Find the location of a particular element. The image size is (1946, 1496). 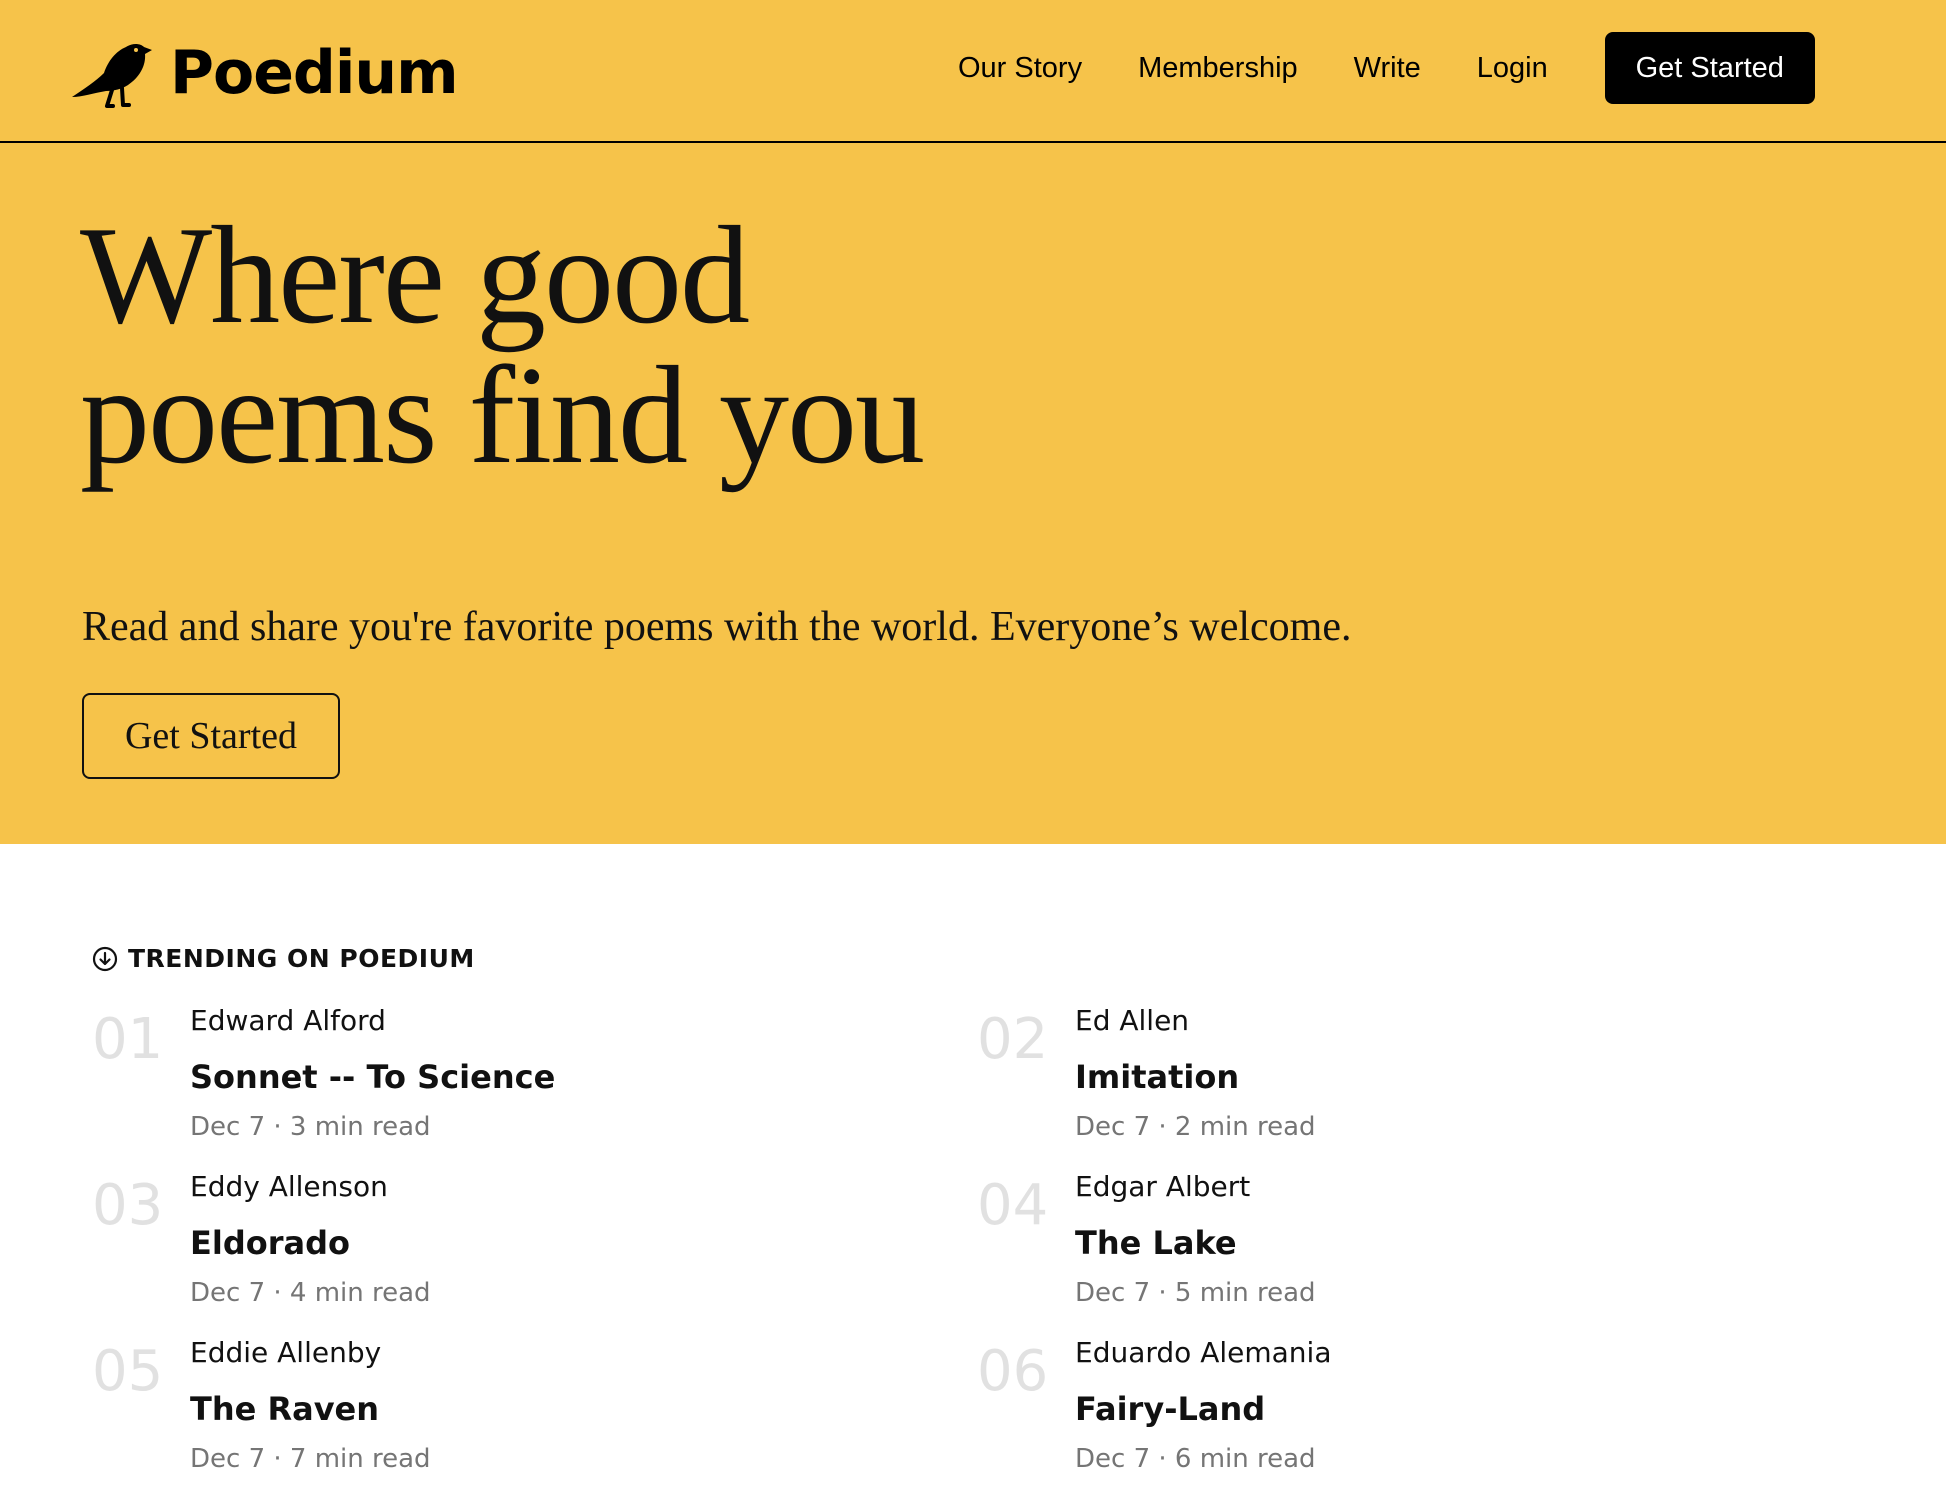

trending-title: Eldorado is located at coordinates (270, 1243).